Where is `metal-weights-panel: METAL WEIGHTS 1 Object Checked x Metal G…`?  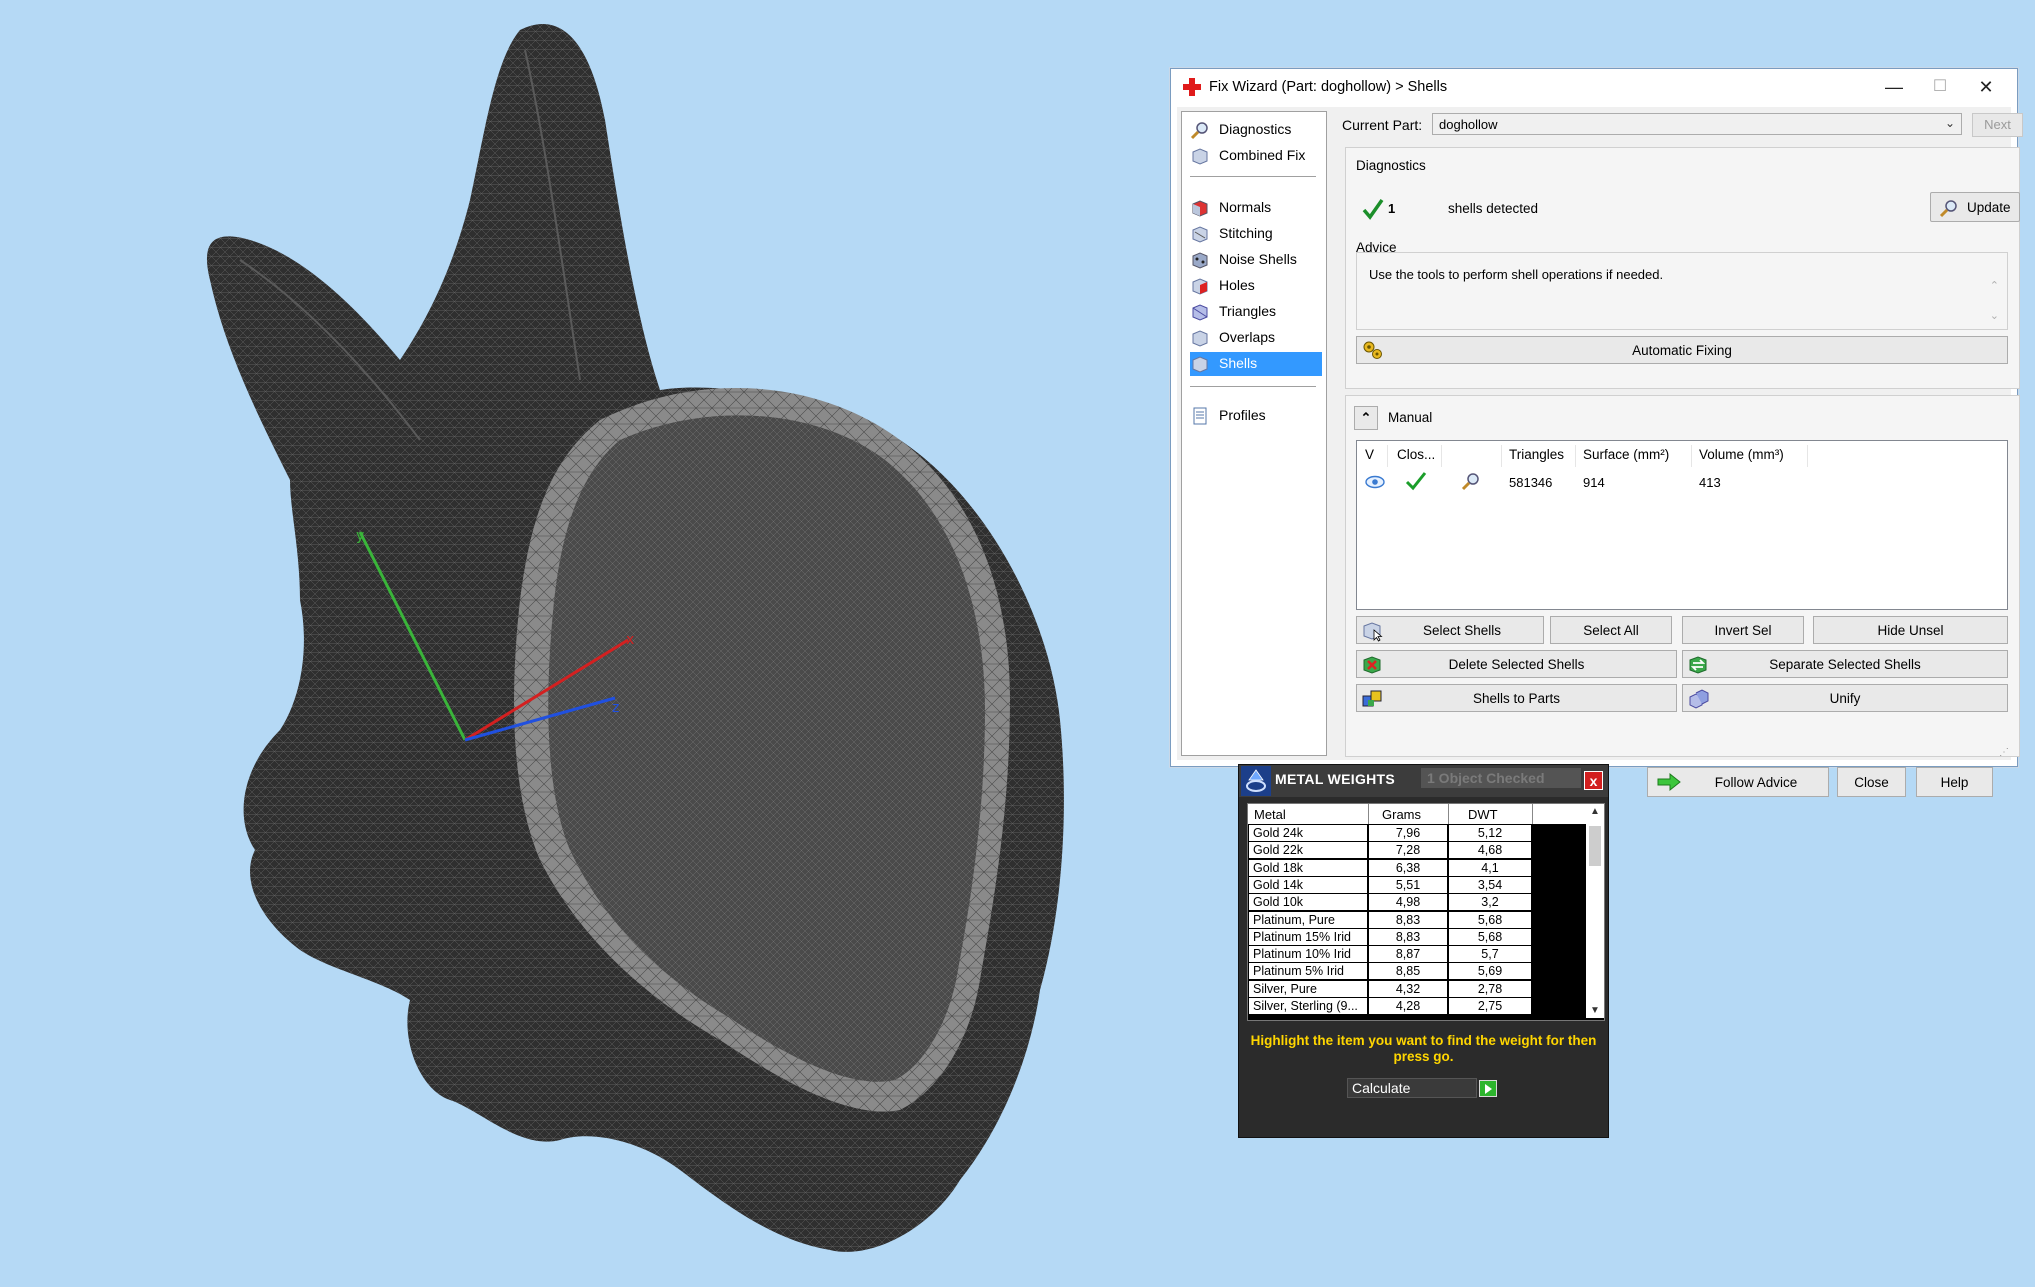 metal-weights-panel: METAL WEIGHTS 1 Object Checked x Metal G… is located at coordinates (1423, 951).